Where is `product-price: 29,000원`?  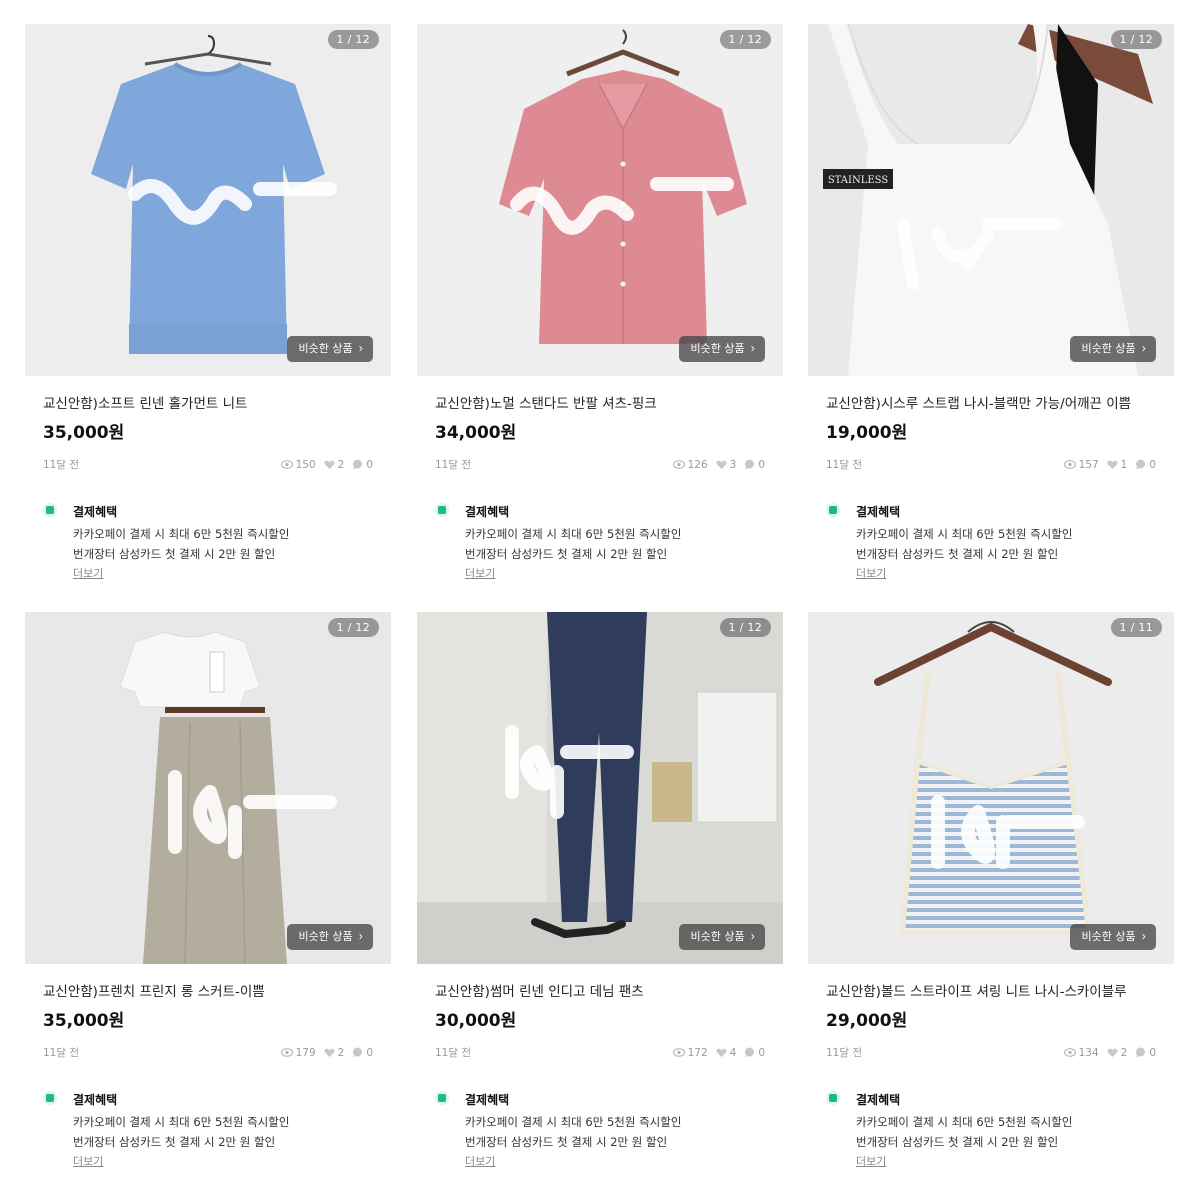 product-price: 29,000원 is located at coordinates (867, 1021).